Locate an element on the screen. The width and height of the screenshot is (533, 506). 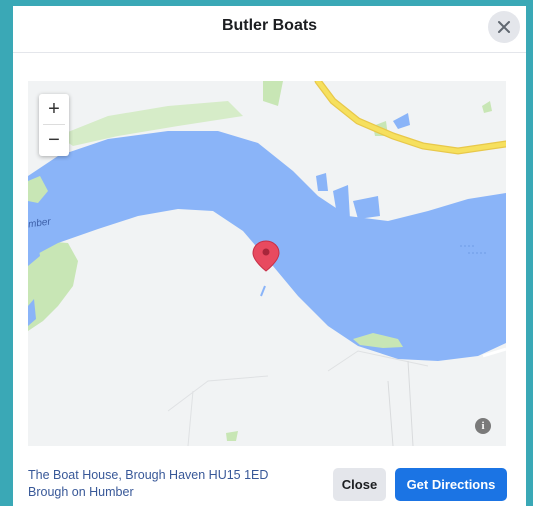
zoom-control: + − is located at coordinates (54, 125).